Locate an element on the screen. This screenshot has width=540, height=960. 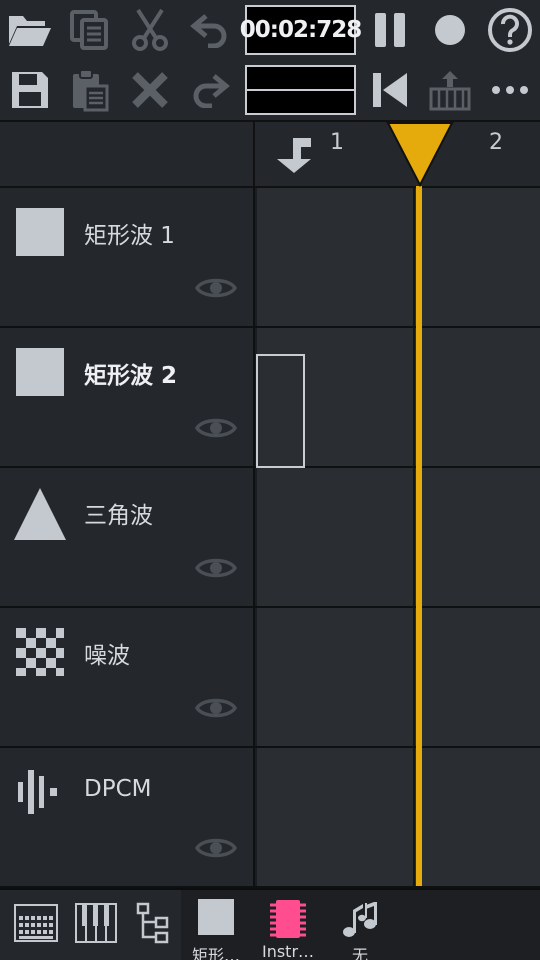
delete-icon is located at coordinates (150, 90).